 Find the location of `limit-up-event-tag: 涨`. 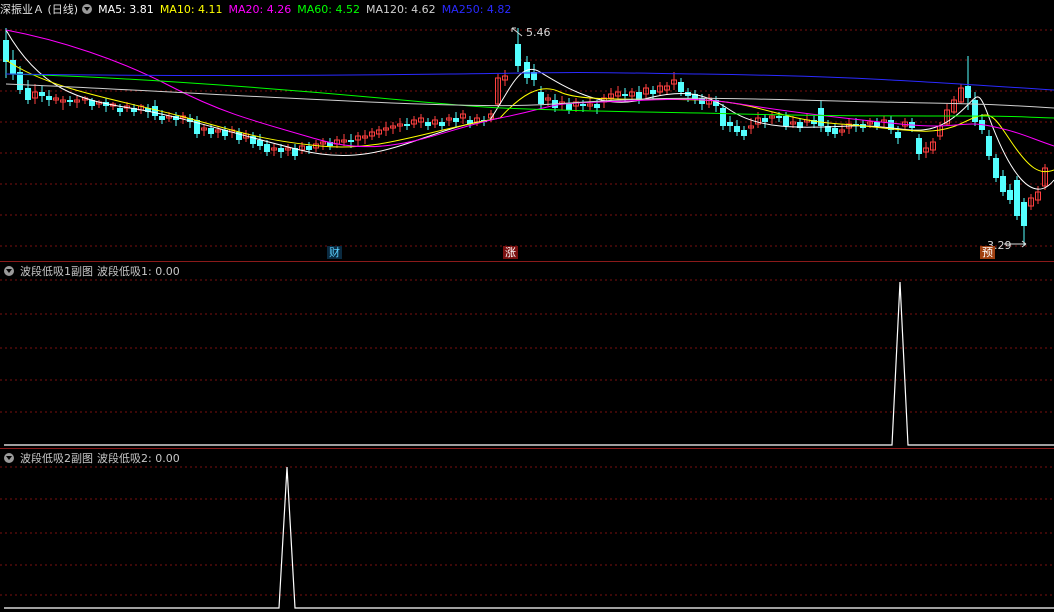

limit-up-event-tag: 涨 is located at coordinates (510, 252).